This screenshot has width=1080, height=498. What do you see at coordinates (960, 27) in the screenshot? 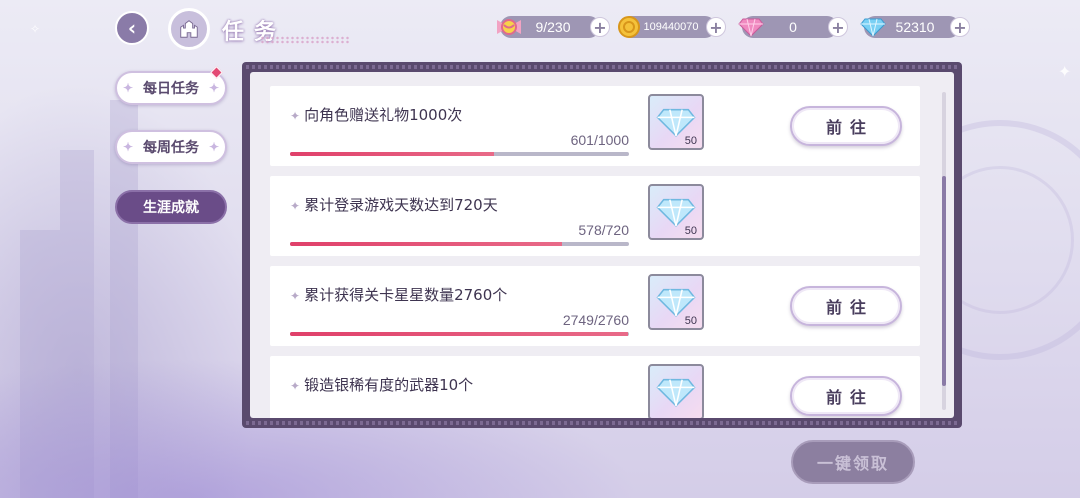
I see `add-blue-diamond-button: +` at bounding box center [960, 27].